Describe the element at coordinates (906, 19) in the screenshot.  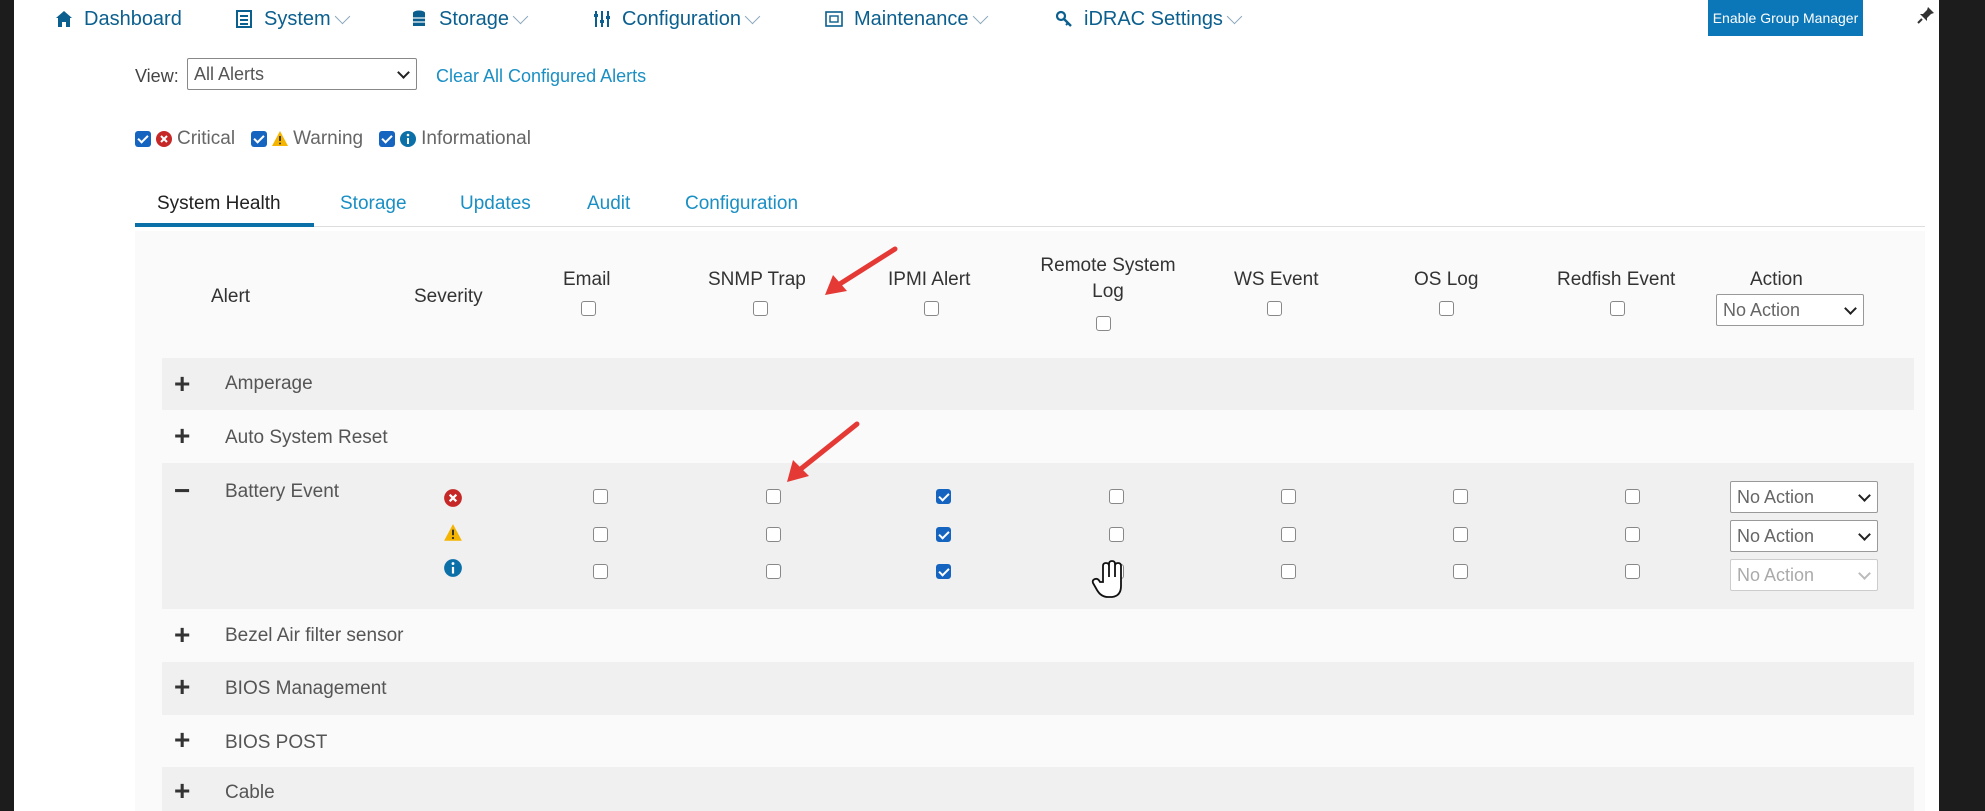
I see `nav-maintenance: Maintenance` at that location.